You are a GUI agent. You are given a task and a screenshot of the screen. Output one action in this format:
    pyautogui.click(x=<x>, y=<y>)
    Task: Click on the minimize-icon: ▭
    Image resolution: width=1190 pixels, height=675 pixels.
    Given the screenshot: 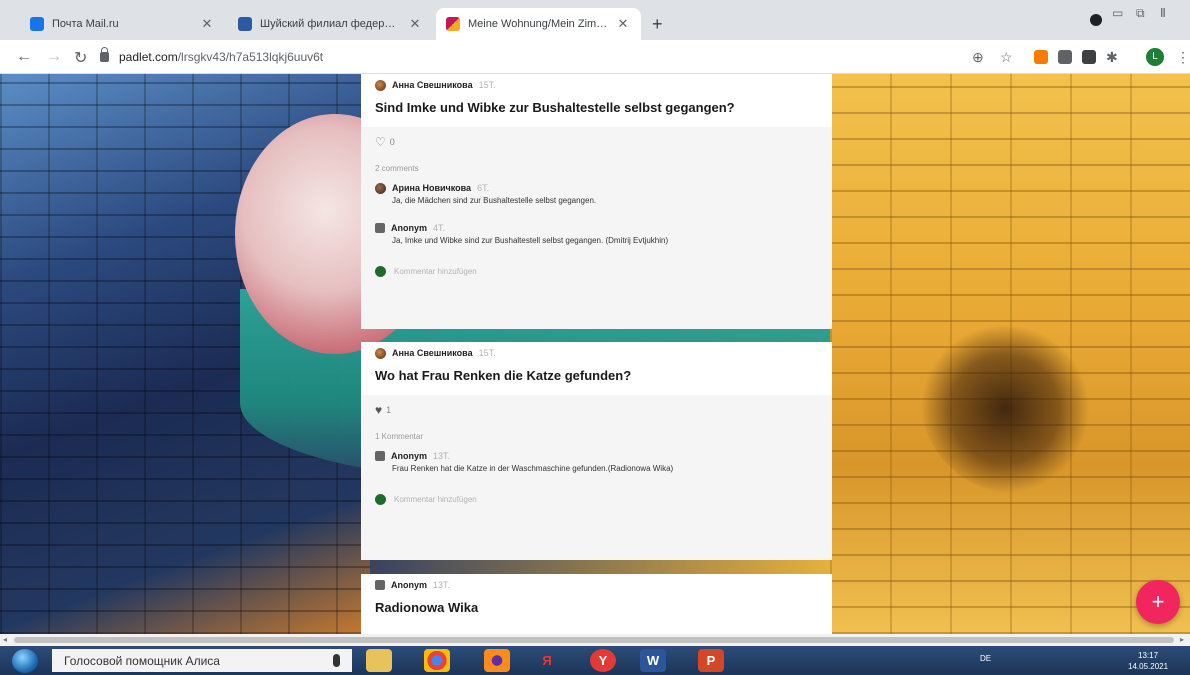 What is the action you would take?
    pyautogui.click(x=1117, y=13)
    